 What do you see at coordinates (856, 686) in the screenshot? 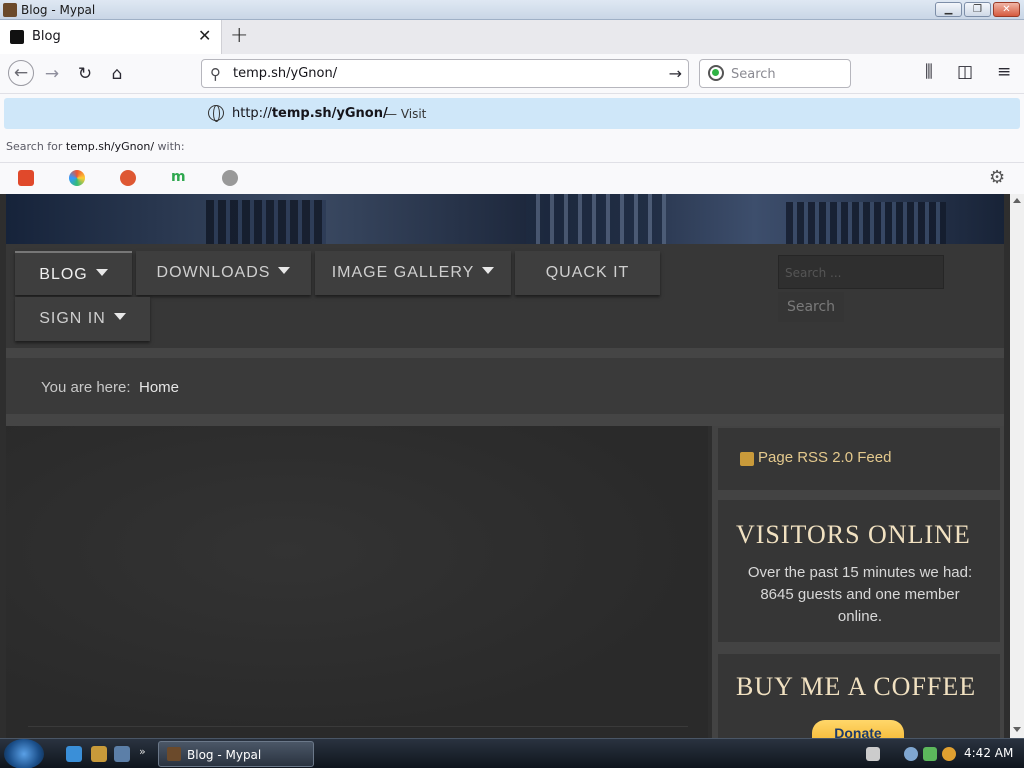
I see `coffee-title: BUY ME A COFFEE` at bounding box center [856, 686].